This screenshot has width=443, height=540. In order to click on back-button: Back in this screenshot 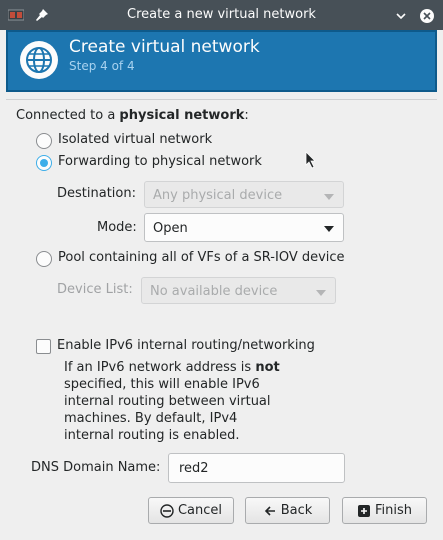, I will do `click(287, 510)`.